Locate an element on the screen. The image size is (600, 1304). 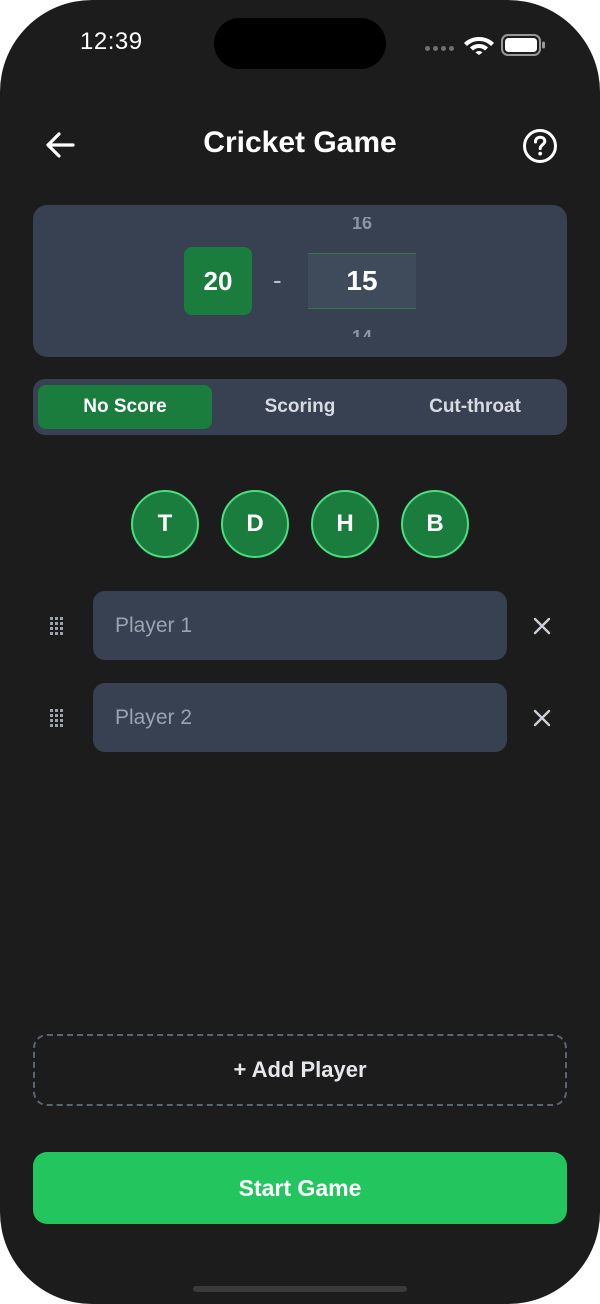
battery-icon is located at coordinates (523, 45).